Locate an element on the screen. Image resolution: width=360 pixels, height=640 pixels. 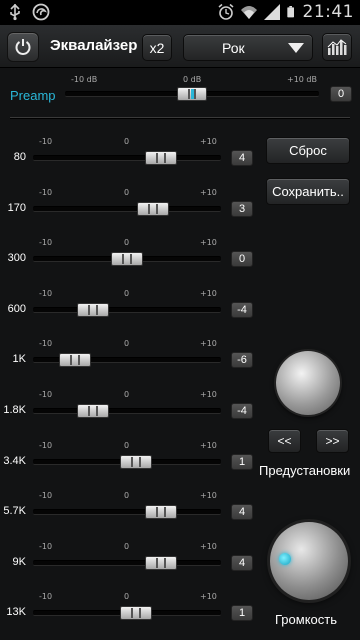
preamp-slider-thumb is located at coordinates (192, 94).